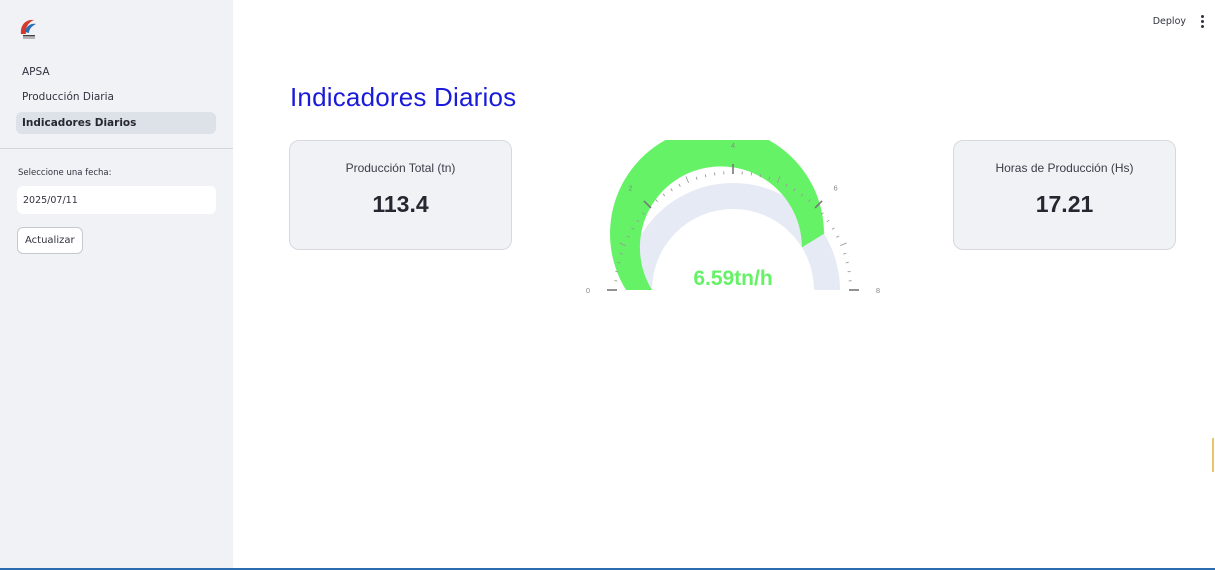 The image size is (1215, 570). I want to click on metric-value: 113.4, so click(400, 204).